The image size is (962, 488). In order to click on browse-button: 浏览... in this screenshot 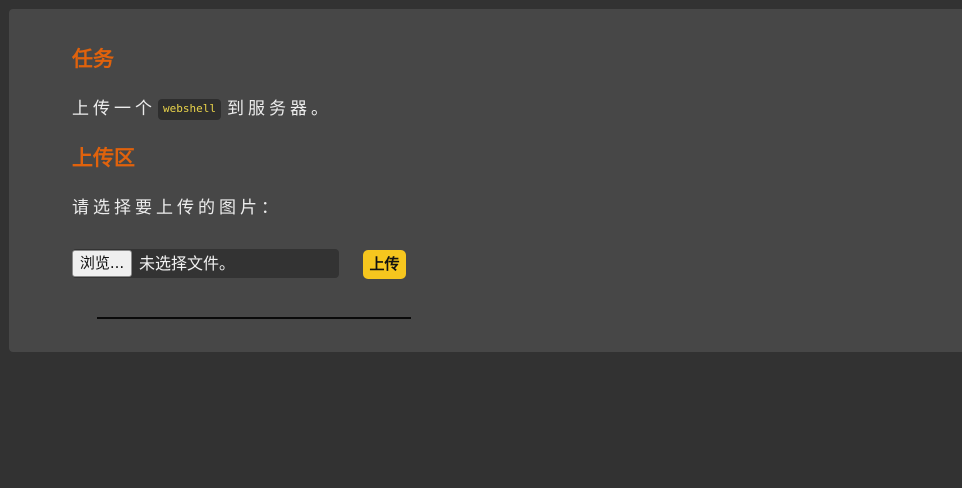, I will do `click(102, 263)`.